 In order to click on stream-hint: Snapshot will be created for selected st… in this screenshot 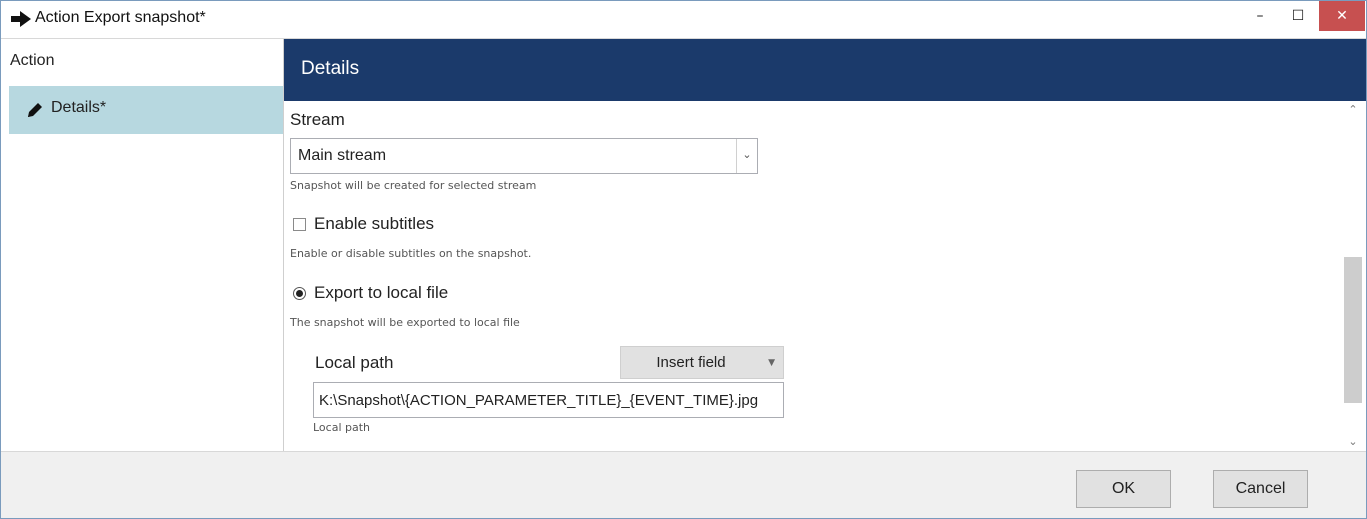, I will do `click(413, 185)`.